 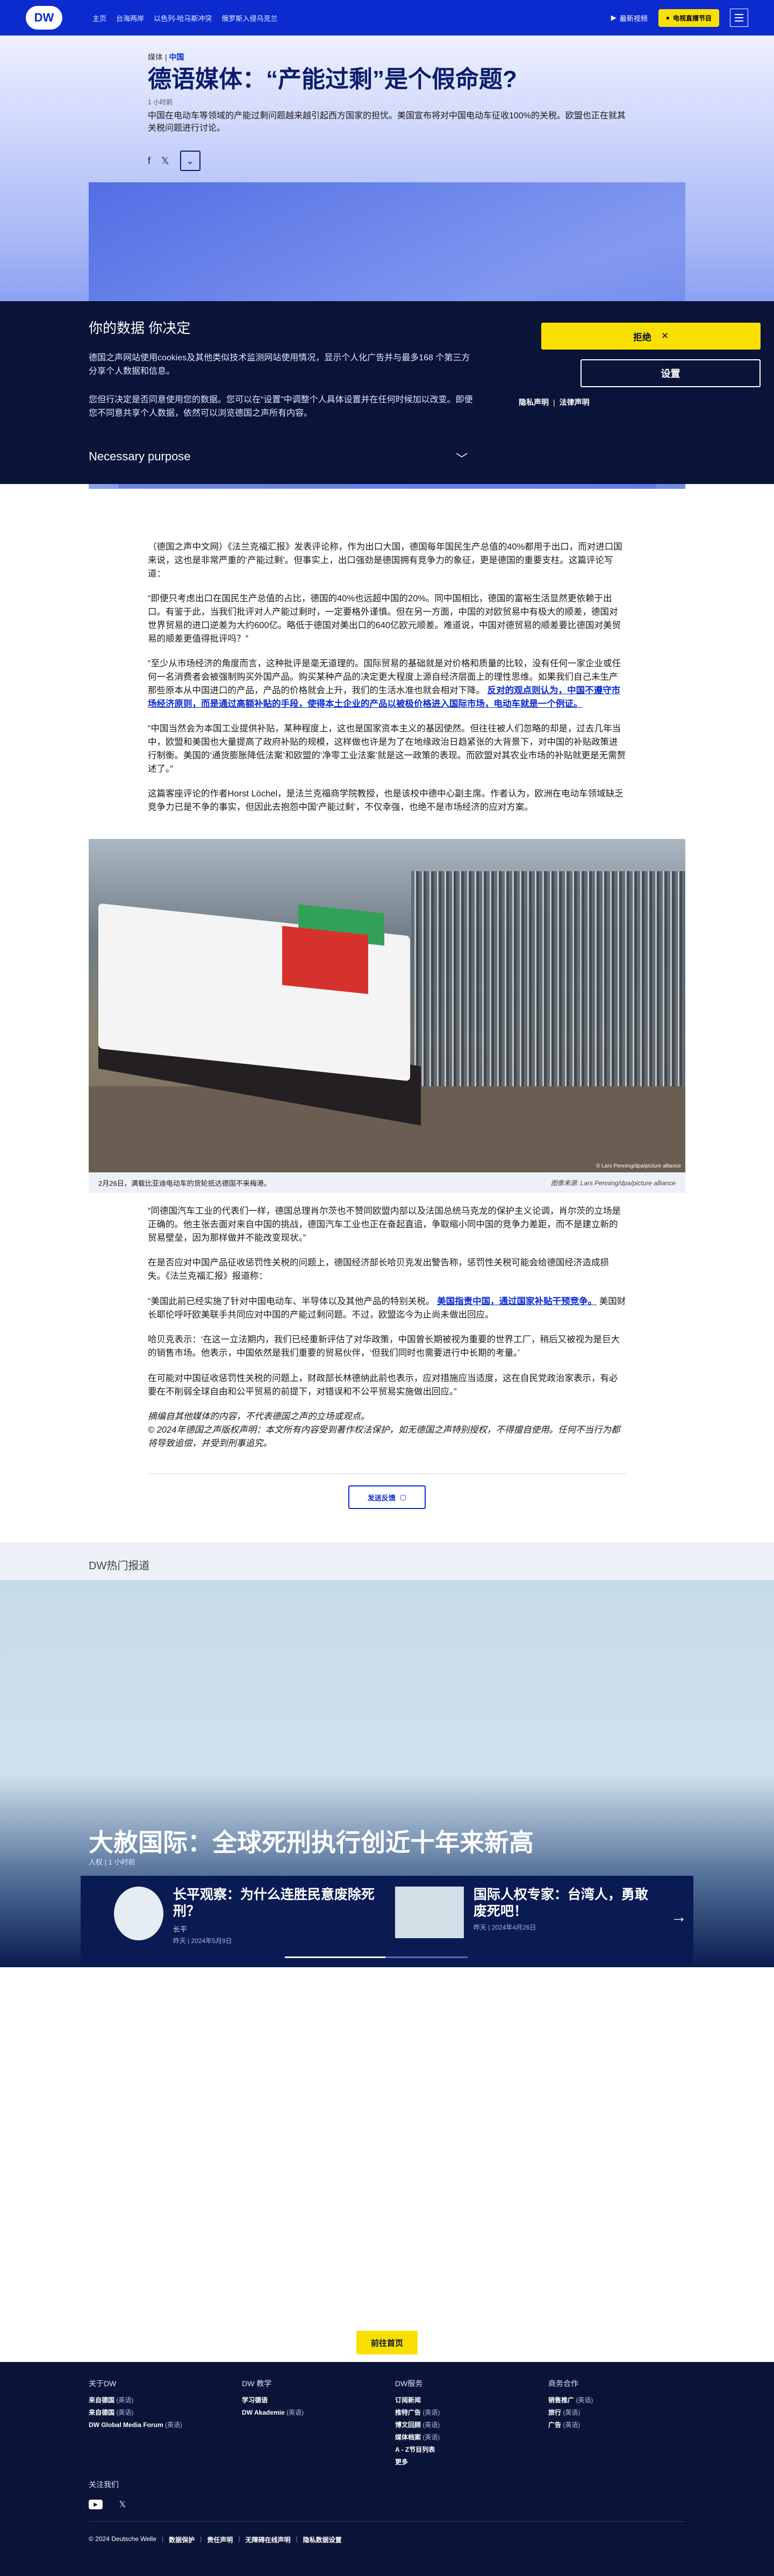 What do you see at coordinates (155, 57) in the screenshot?
I see `kicker-type: 媒体` at bounding box center [155, 57].